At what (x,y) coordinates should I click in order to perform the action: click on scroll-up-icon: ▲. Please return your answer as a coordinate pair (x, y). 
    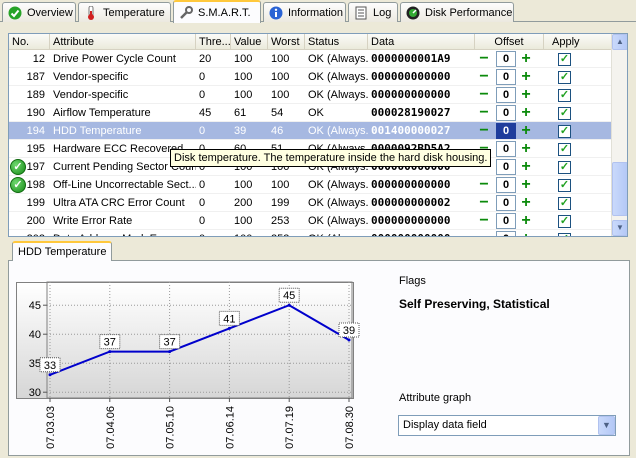
    Looking at the image, I should click on (619, 42).